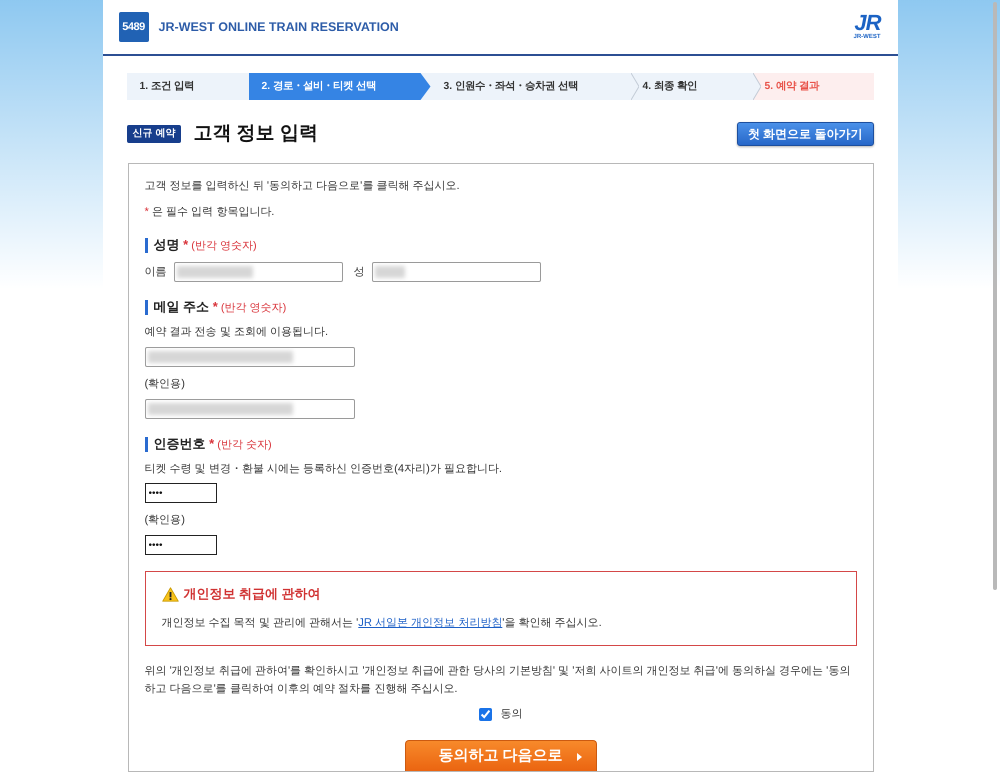  I want to click on progress-step: 2. 경로・설비・티켓 선택, so click(339, 86).